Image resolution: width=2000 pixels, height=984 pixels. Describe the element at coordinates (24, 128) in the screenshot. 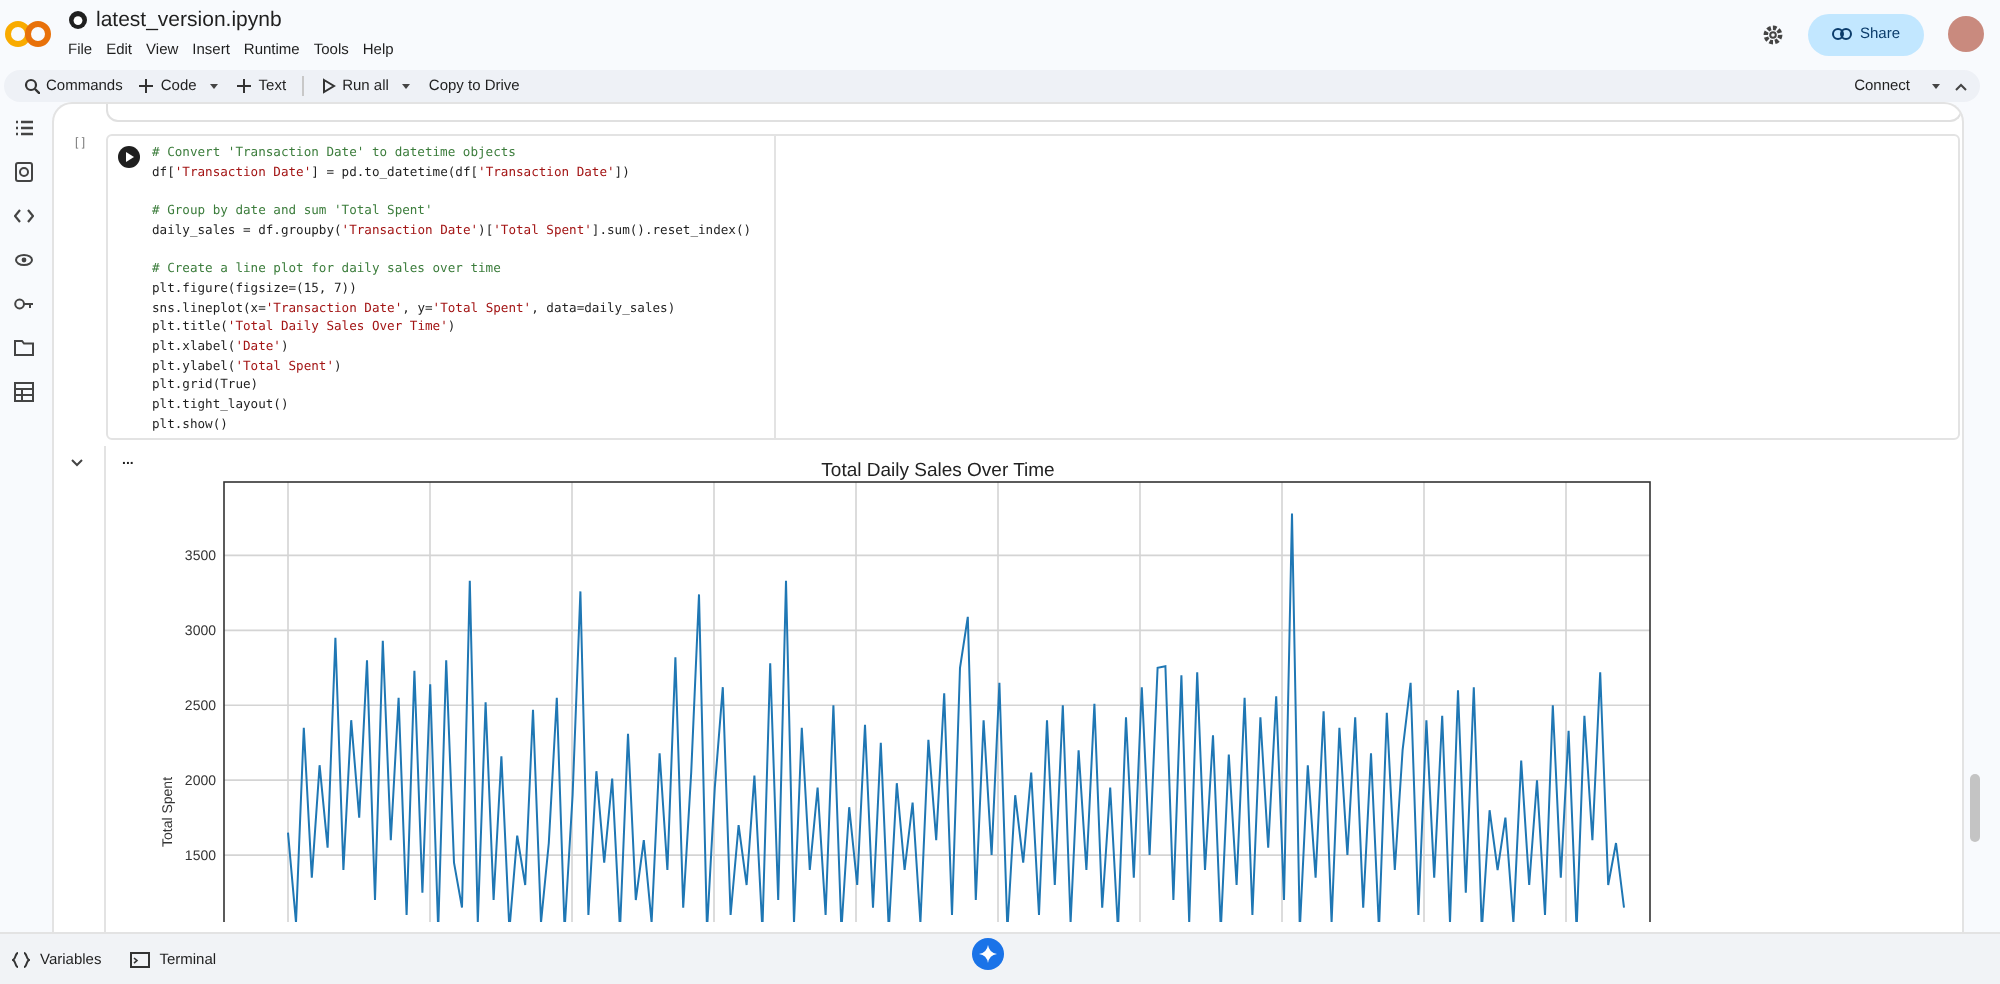

I see `table-of-contents-icon` at that location.